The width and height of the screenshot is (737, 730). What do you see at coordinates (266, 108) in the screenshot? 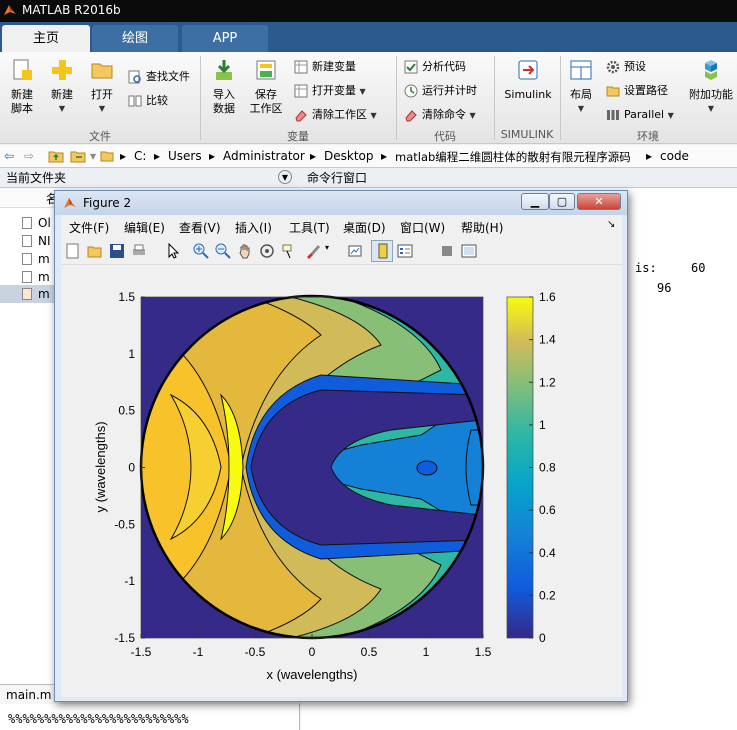
I see `save-workspace-label-2: 工作区` at bounding box center [266, 108].